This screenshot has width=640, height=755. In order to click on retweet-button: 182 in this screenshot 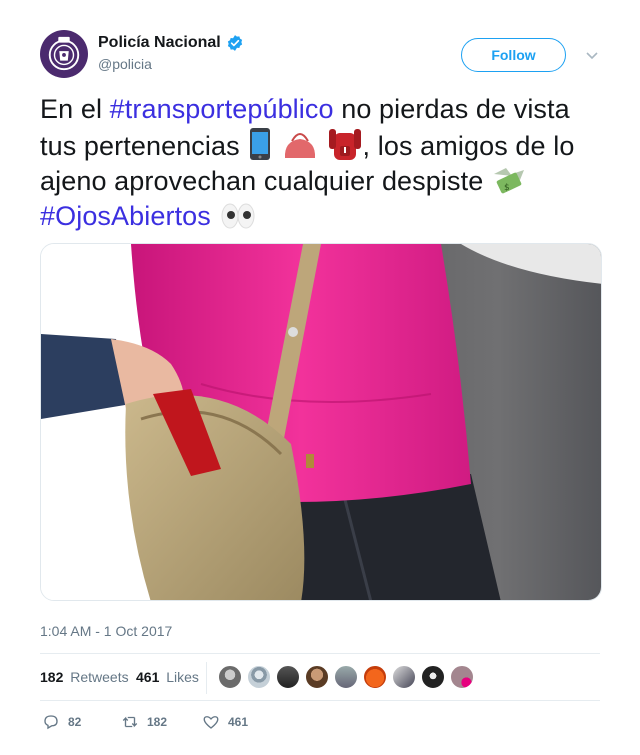, I will do `click(144, 722)`.